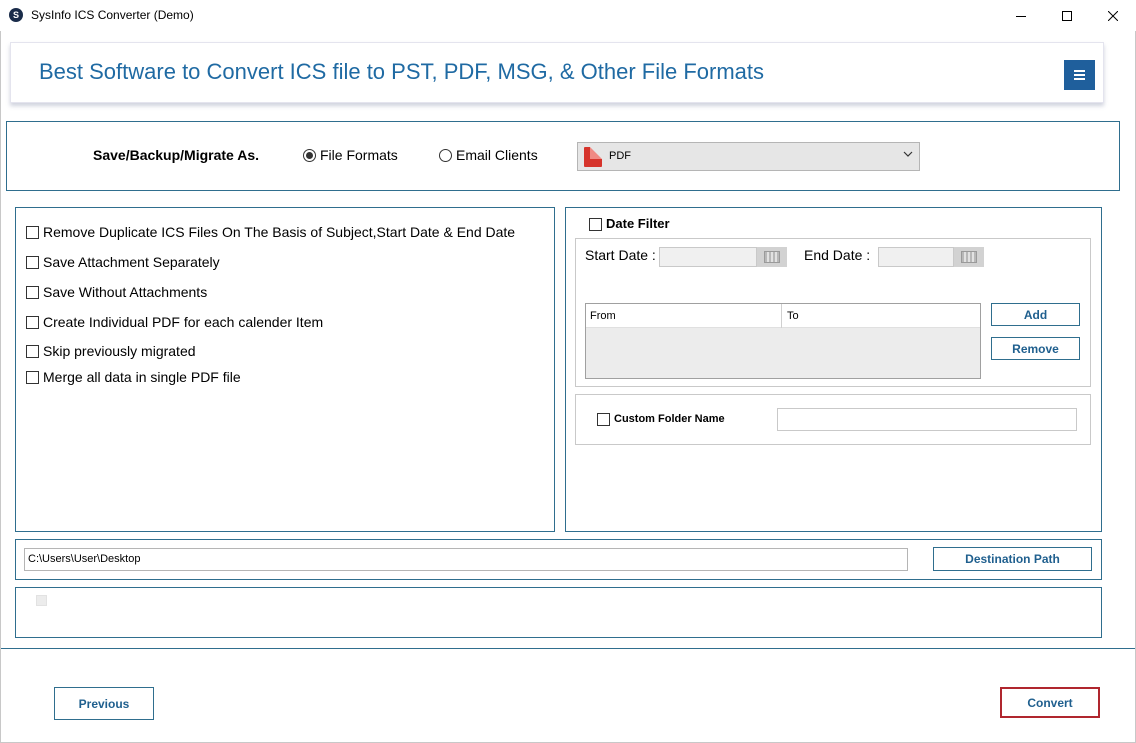  I want to click on date-range-table-header: From To, so click(783, 316).